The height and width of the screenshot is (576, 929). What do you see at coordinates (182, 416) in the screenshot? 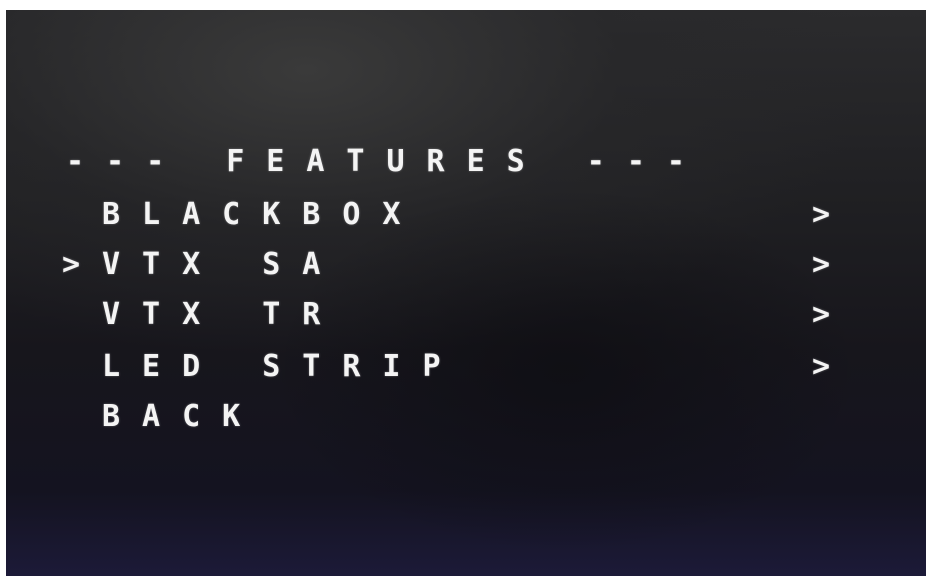
I see `menu-item-label: BACK` at bounding box center [182, 416].